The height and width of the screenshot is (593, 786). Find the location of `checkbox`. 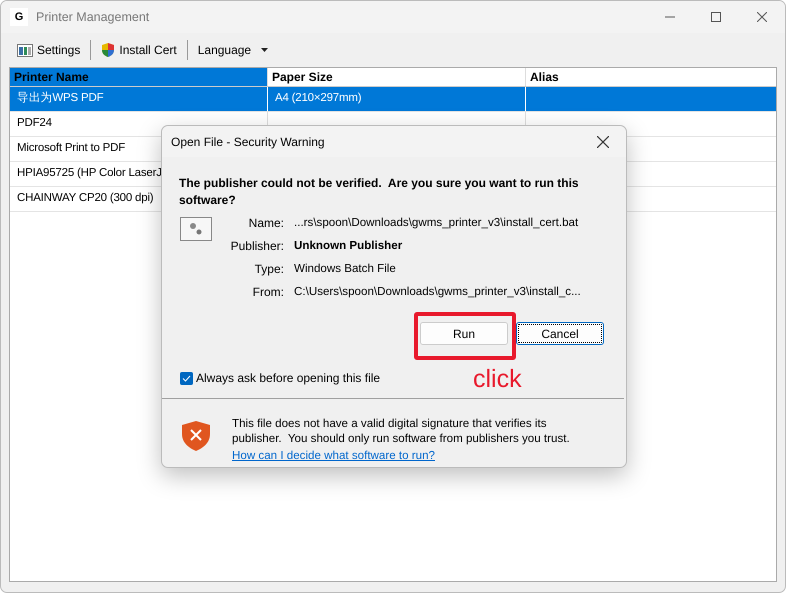

checkbox is located at coordinates (186, 378).